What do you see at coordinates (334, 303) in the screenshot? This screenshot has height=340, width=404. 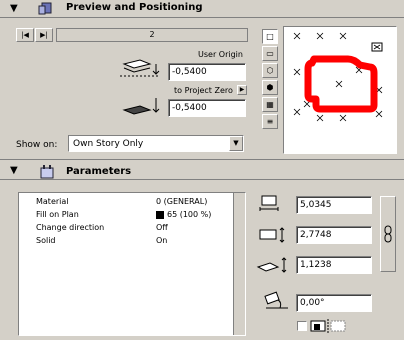 I see `rotation-angle-field: 0,00°` at bounding box center [334, 303].